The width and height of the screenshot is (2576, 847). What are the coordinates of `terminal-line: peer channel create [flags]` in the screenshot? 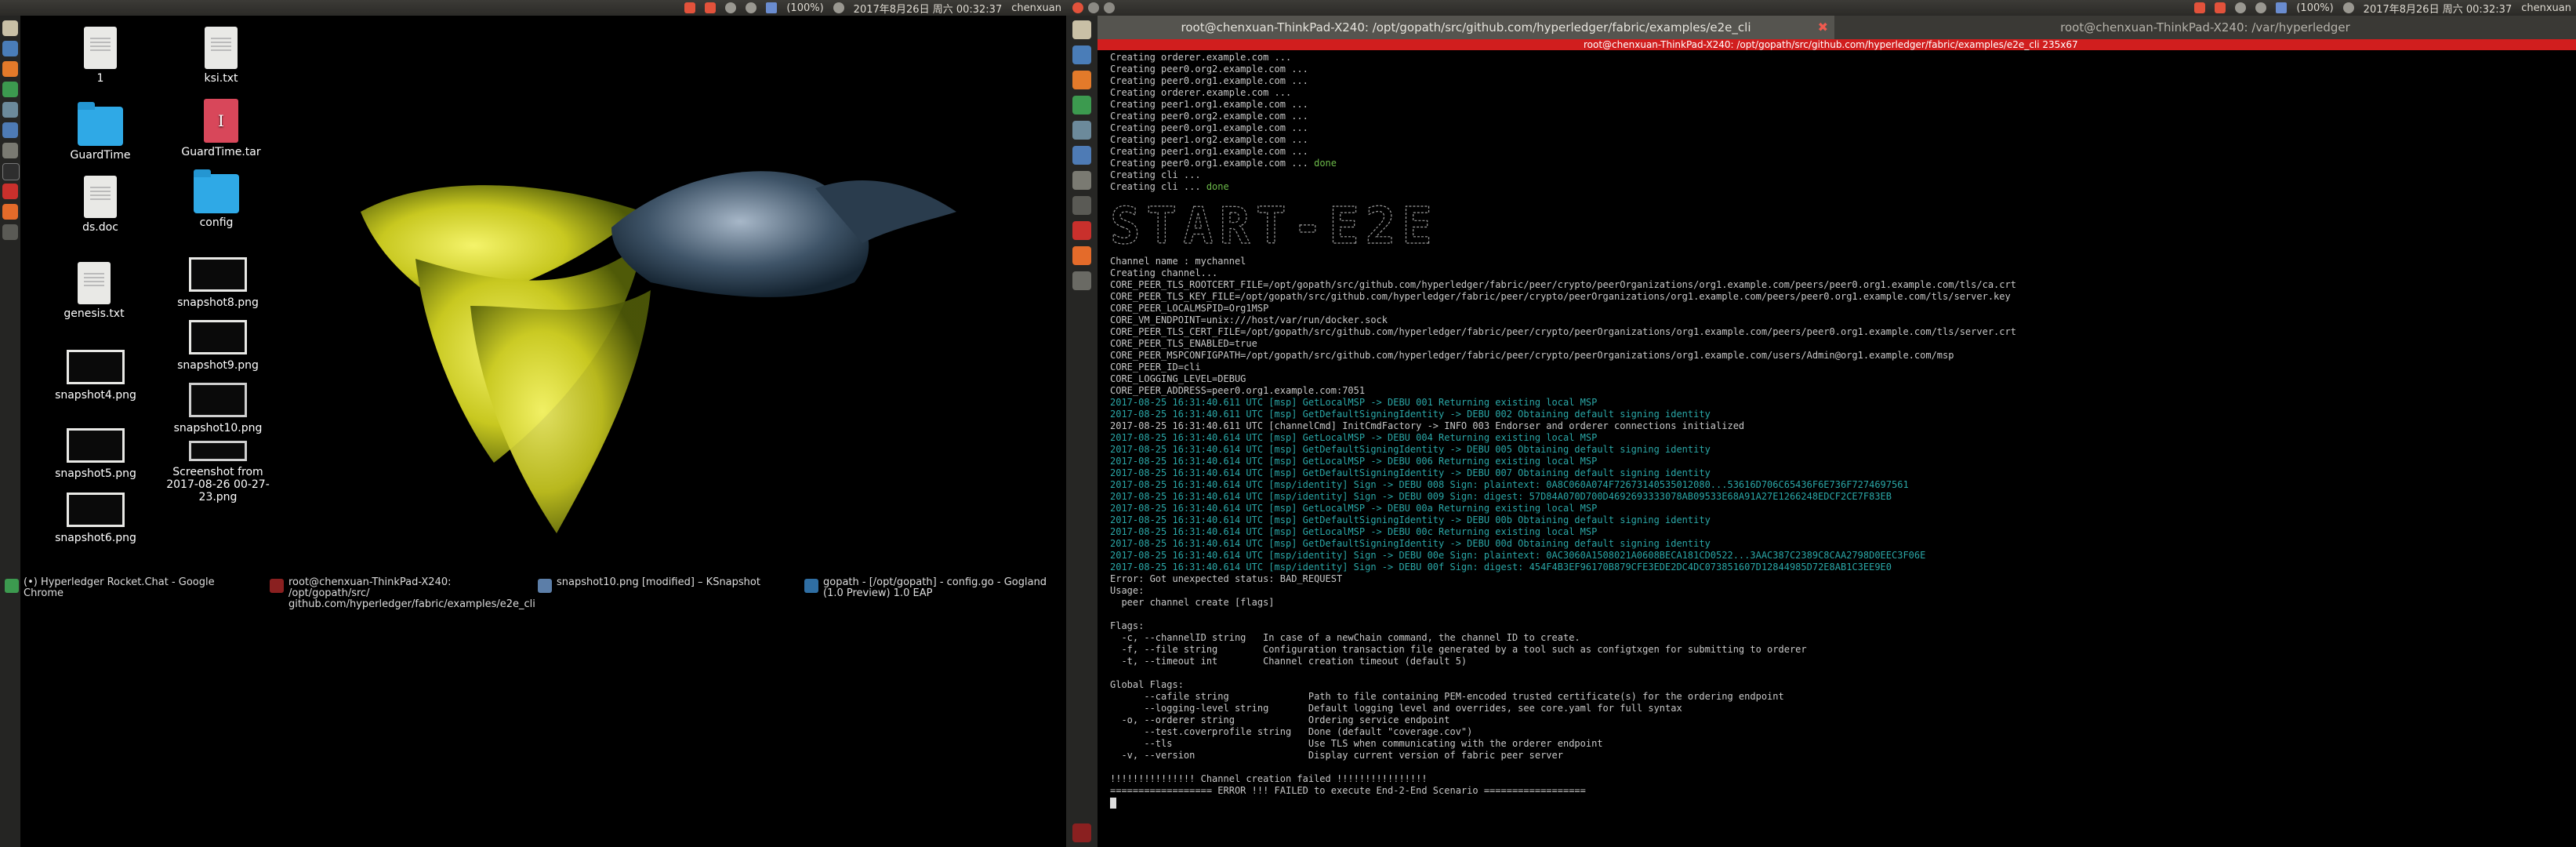 It's located at (1192, 602).